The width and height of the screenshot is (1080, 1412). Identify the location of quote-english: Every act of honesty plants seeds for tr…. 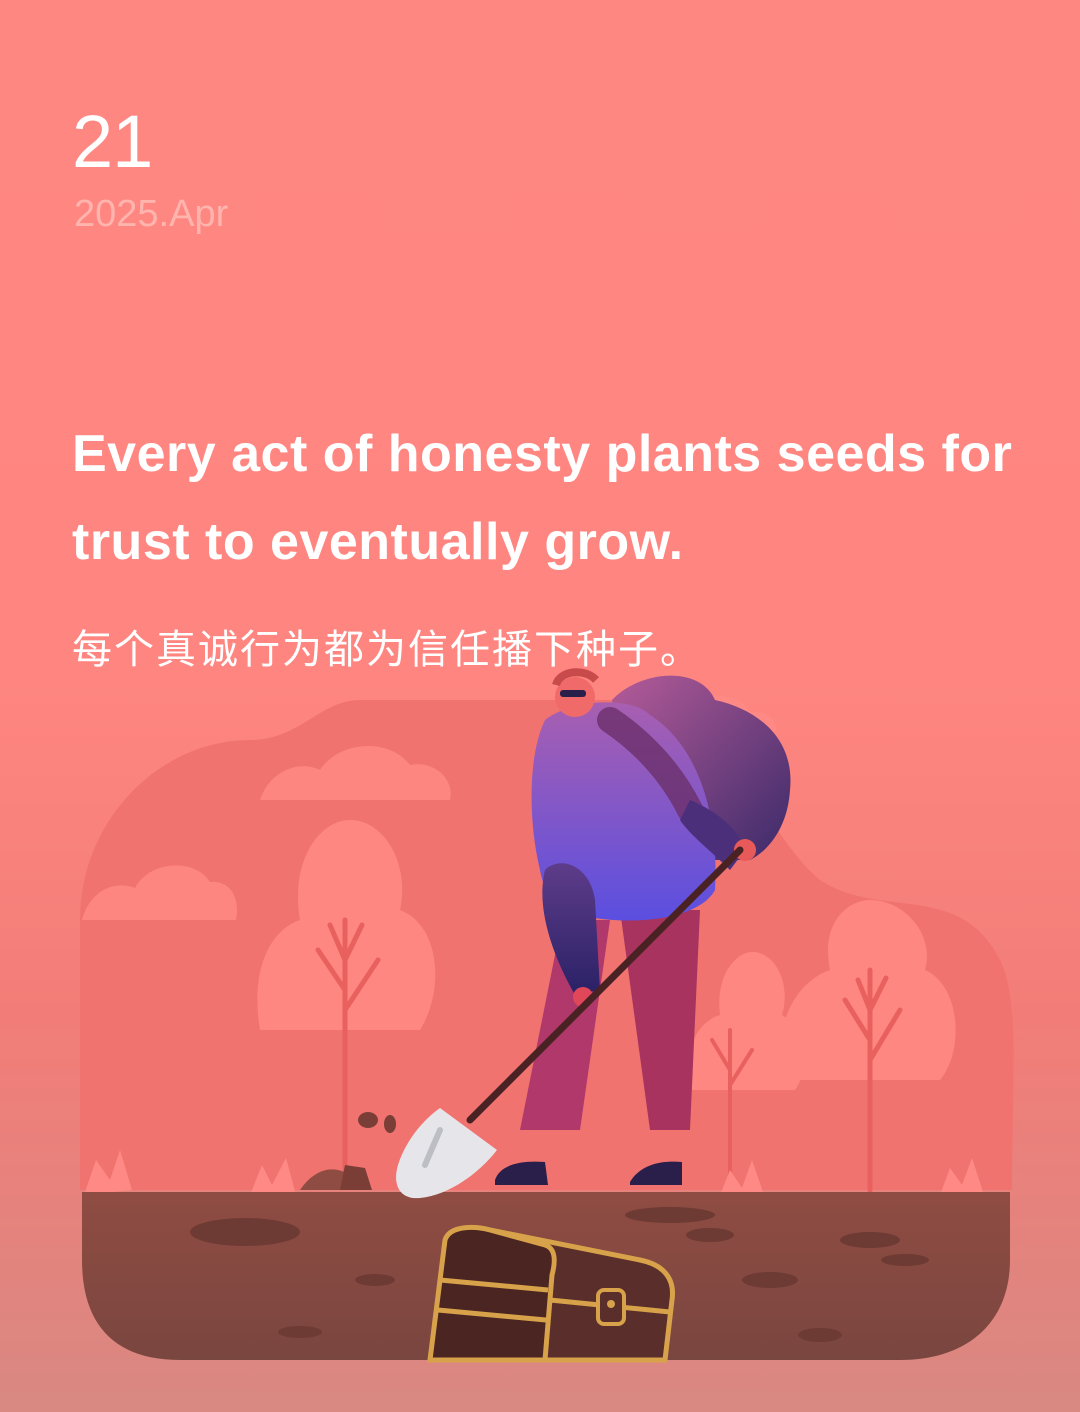
(542, 498).